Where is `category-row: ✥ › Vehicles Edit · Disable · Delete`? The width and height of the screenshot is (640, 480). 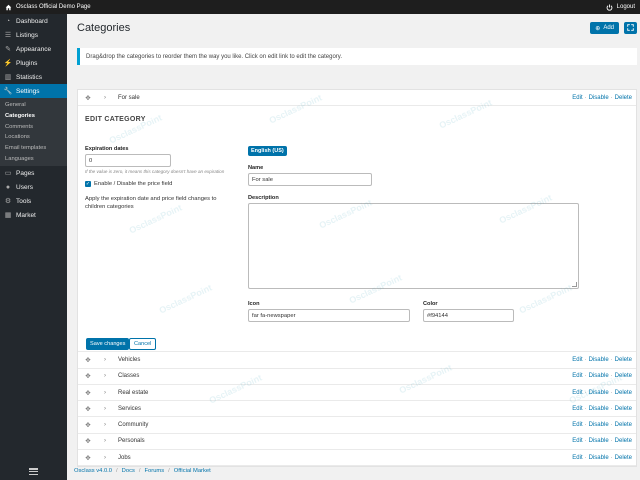
category-row: ✥ › Vehicles Edit · Disable · Delete is located at coordinates (357, 360).